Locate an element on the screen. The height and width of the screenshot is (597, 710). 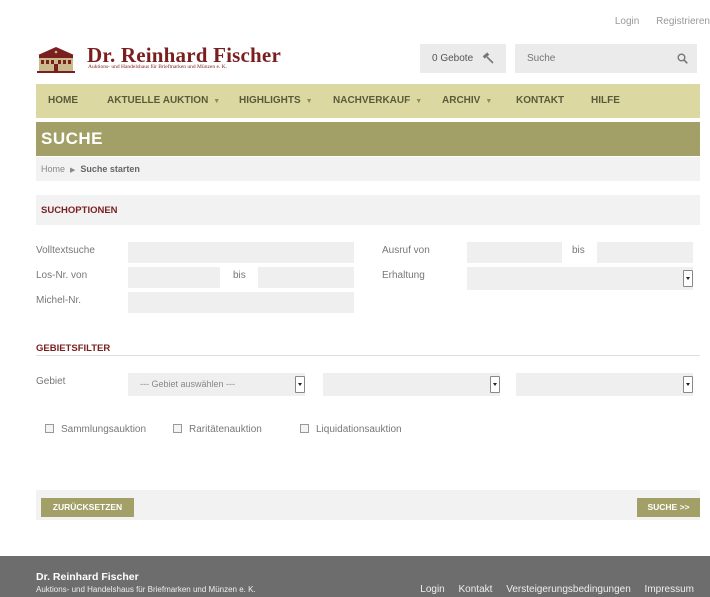
condition-select is located at coordinates (580, 278).